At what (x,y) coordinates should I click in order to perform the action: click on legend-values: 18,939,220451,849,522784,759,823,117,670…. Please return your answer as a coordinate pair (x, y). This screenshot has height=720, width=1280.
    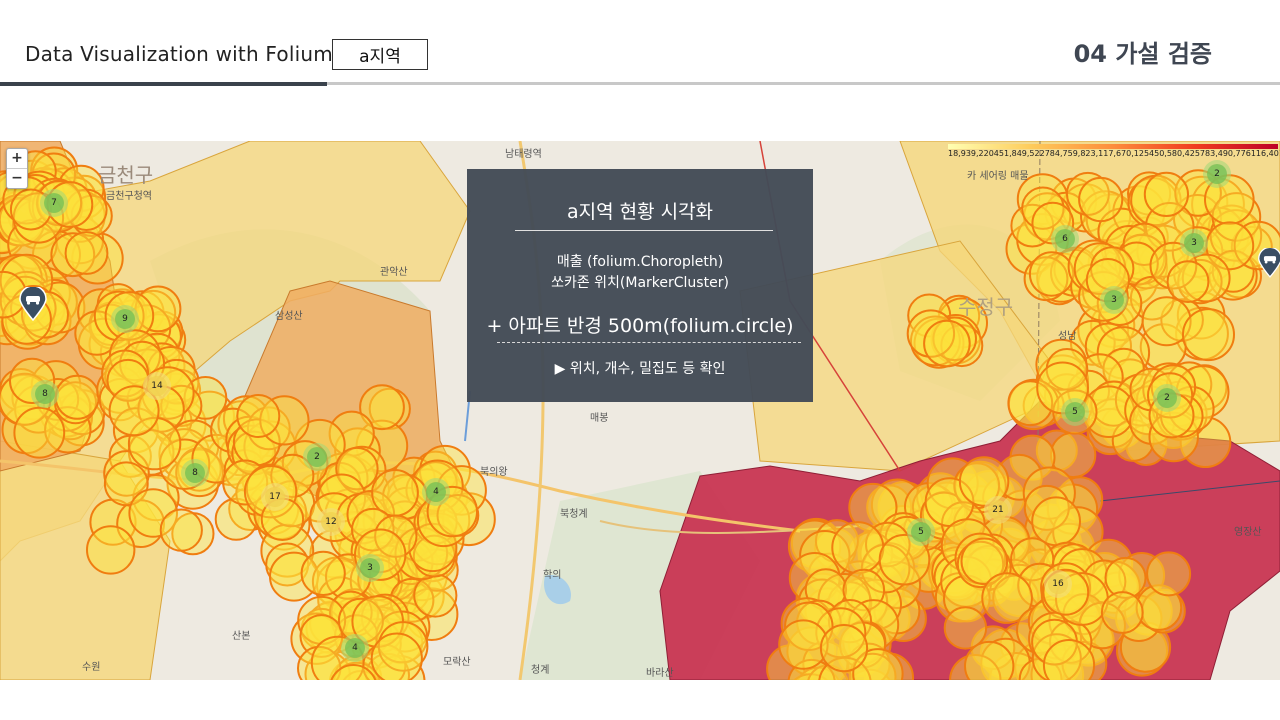
    Looking at the image, I should click on (1114, 153).